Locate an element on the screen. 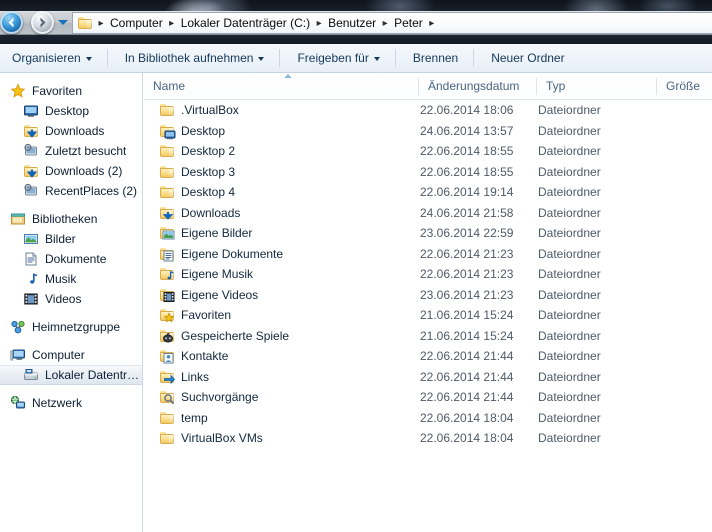 The width and height of the screenshot is (712, 532). file-name-cell: Eigene Videos is located at coordinates (208, 295).